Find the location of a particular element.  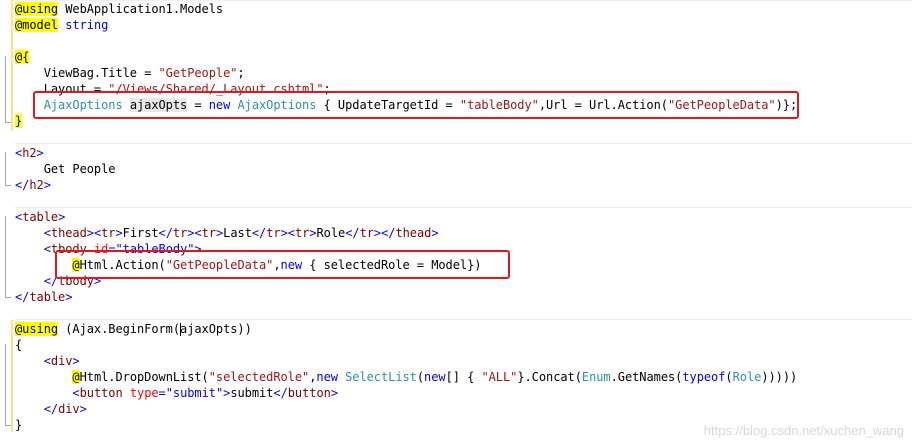

fold-line-h2 is located at coordinates (5, 168).